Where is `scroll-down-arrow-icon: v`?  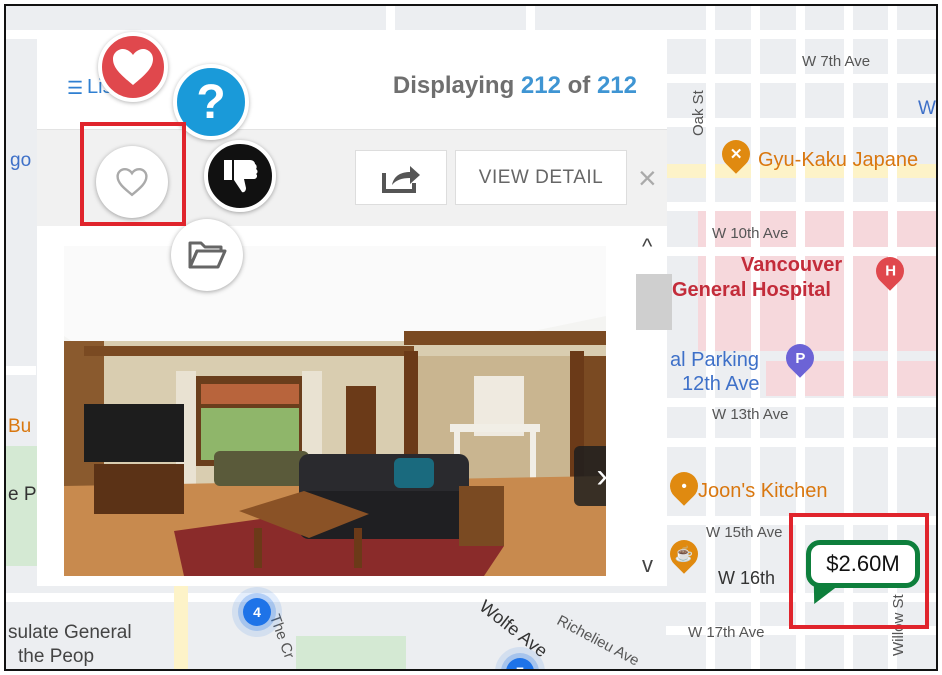
scroll-down-arrow-icon: v is located at coordinates (647, 565).